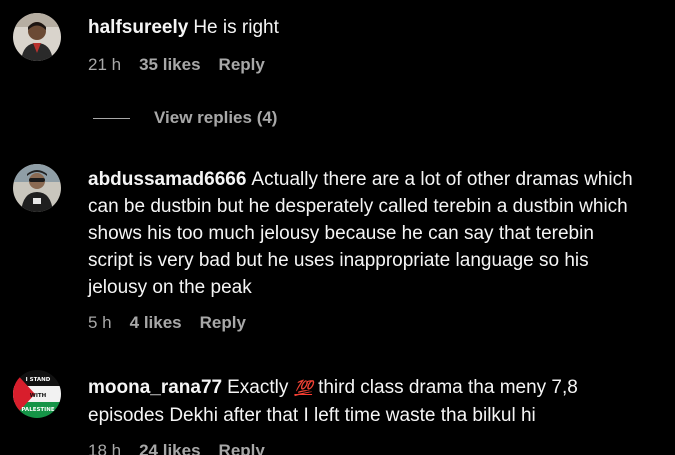 The image size is (675, 455). Describe the element at coordinates (105, 448) in the screenshot. I see `comment-time: 18 h` at that location.